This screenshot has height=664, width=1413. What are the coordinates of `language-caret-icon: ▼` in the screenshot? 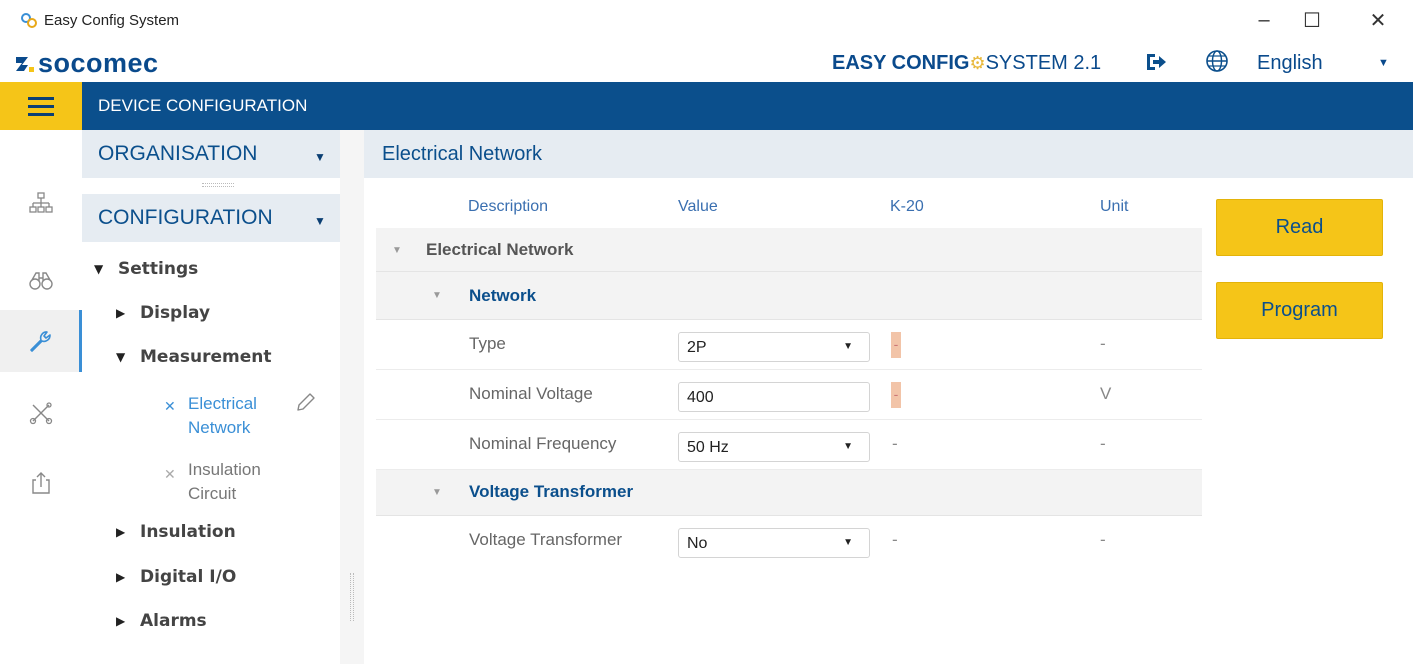 It's located at (1383, 63).